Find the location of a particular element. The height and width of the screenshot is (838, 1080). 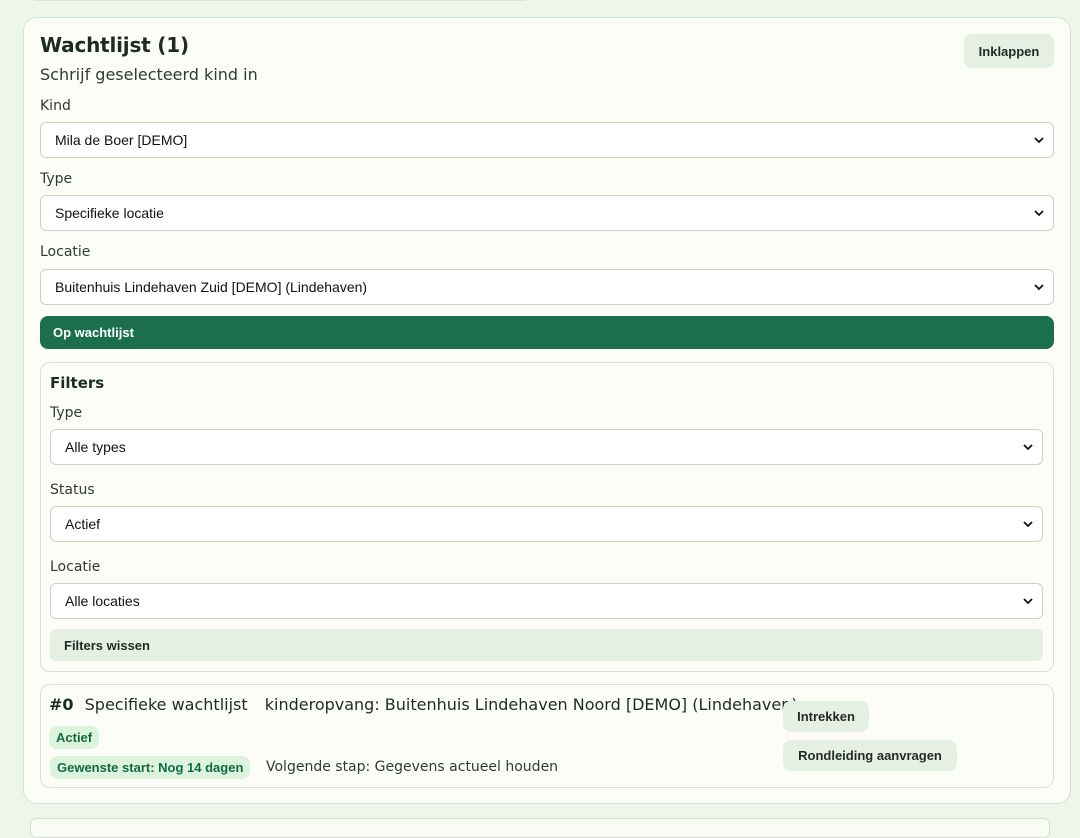

child-select-value: Mila de Boer [DEMO] is located at coordinates (121, 140).